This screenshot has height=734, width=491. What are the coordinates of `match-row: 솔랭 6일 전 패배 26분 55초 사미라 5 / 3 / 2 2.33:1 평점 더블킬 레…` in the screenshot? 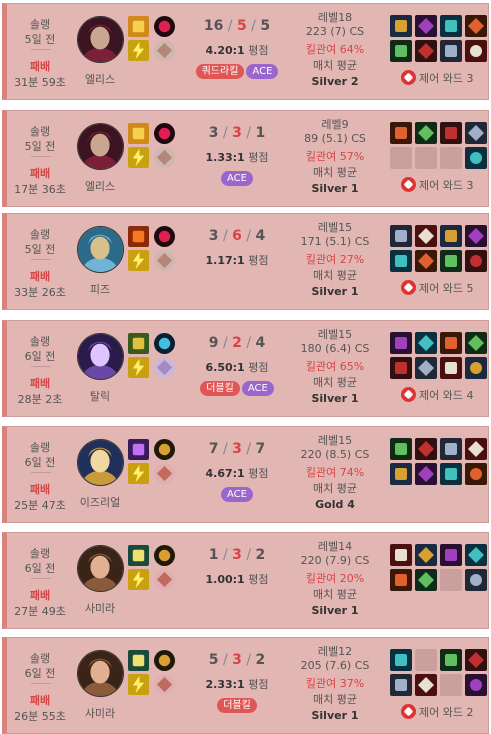 It's located at (245, 685).